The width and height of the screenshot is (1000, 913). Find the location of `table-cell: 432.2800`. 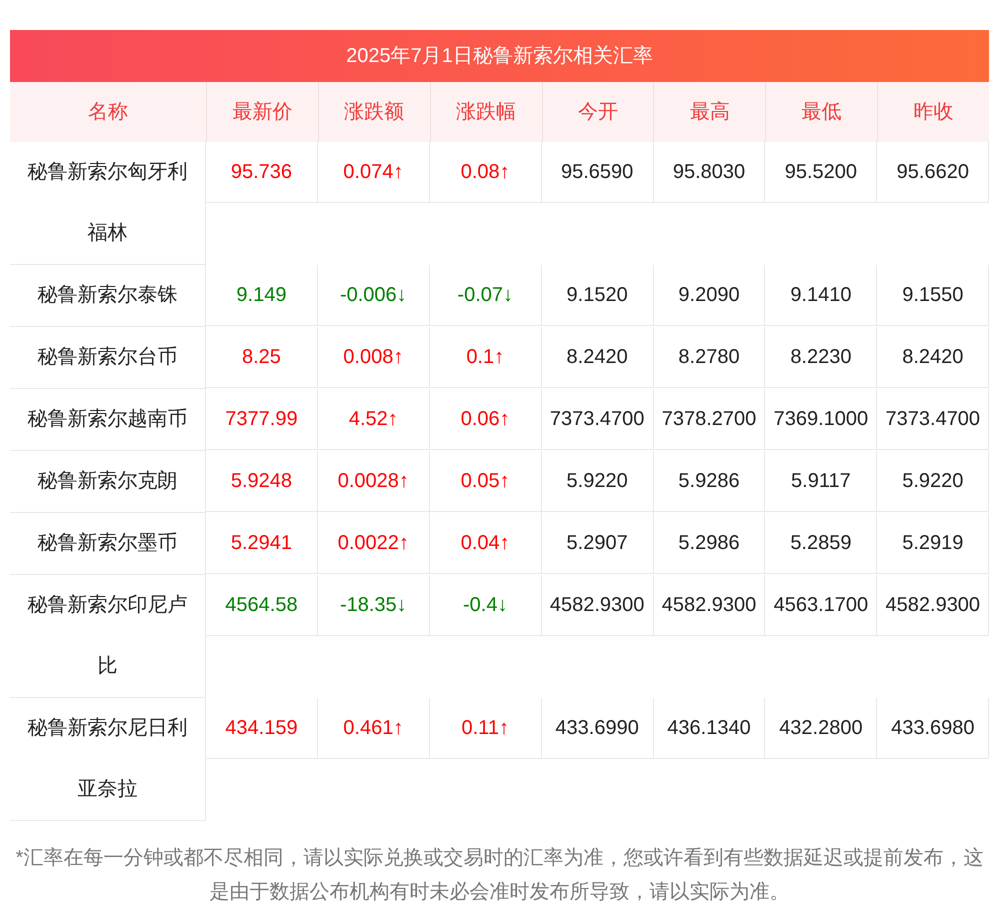

table-cell: 432.2800 is located at coordinates (821, 728).